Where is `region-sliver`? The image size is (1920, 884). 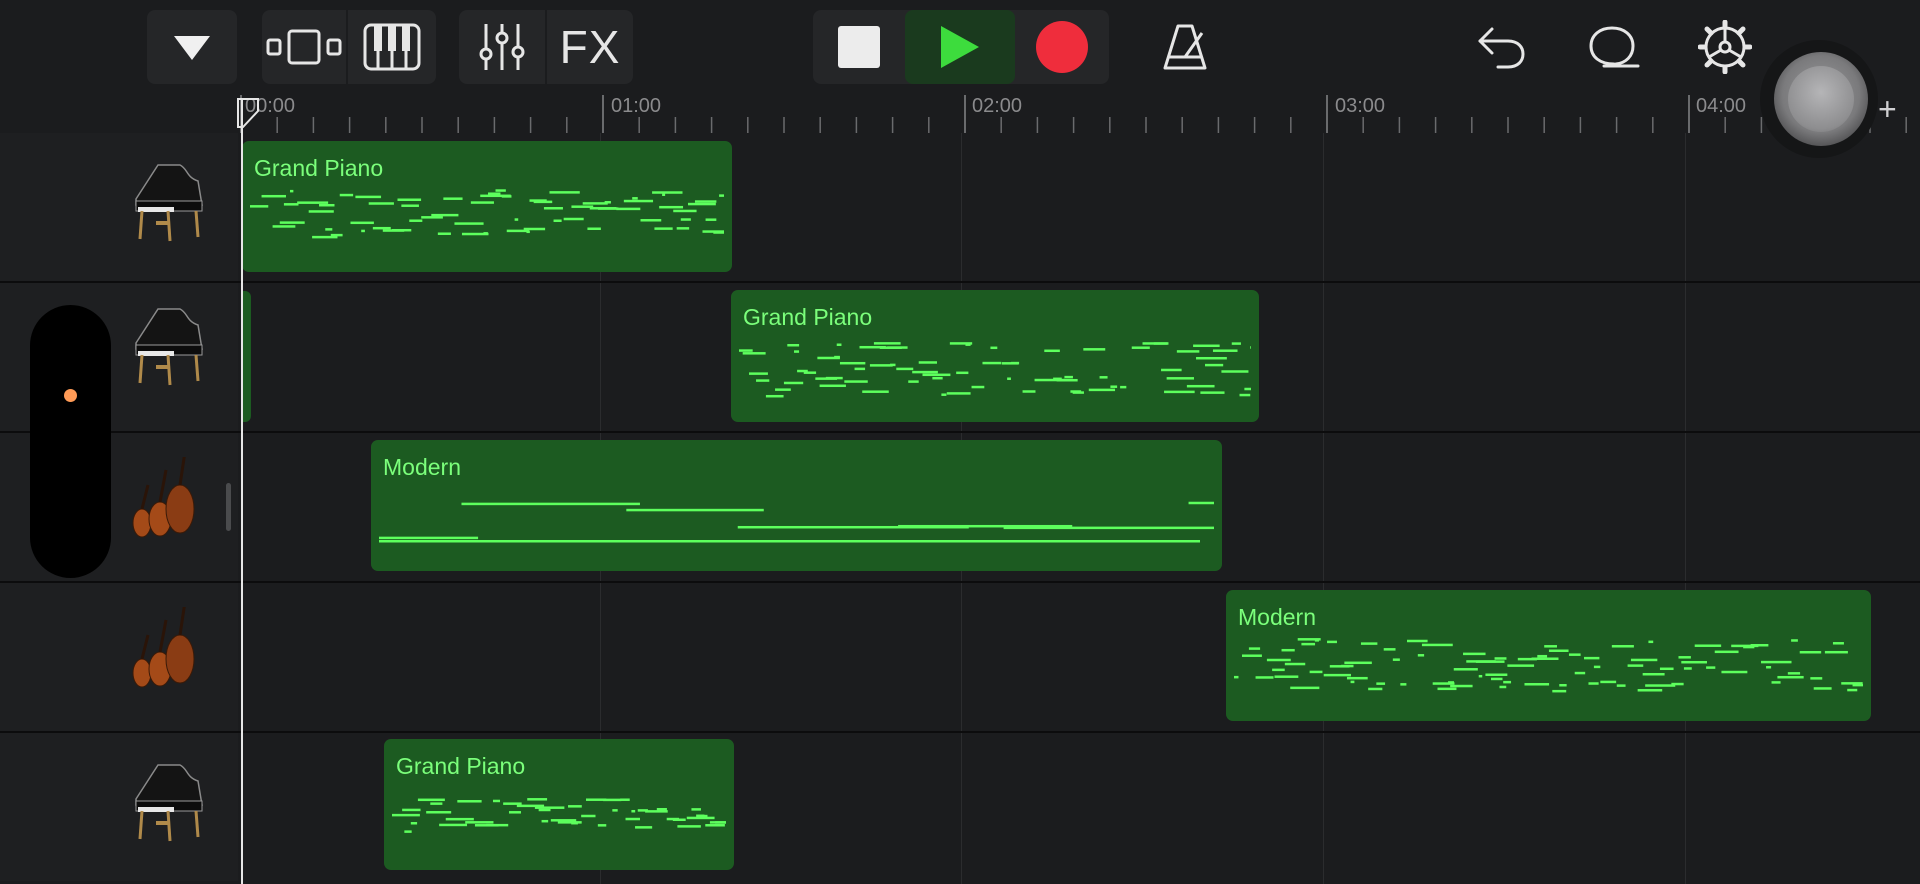 region-sliver is located at coordinates (246, 356).